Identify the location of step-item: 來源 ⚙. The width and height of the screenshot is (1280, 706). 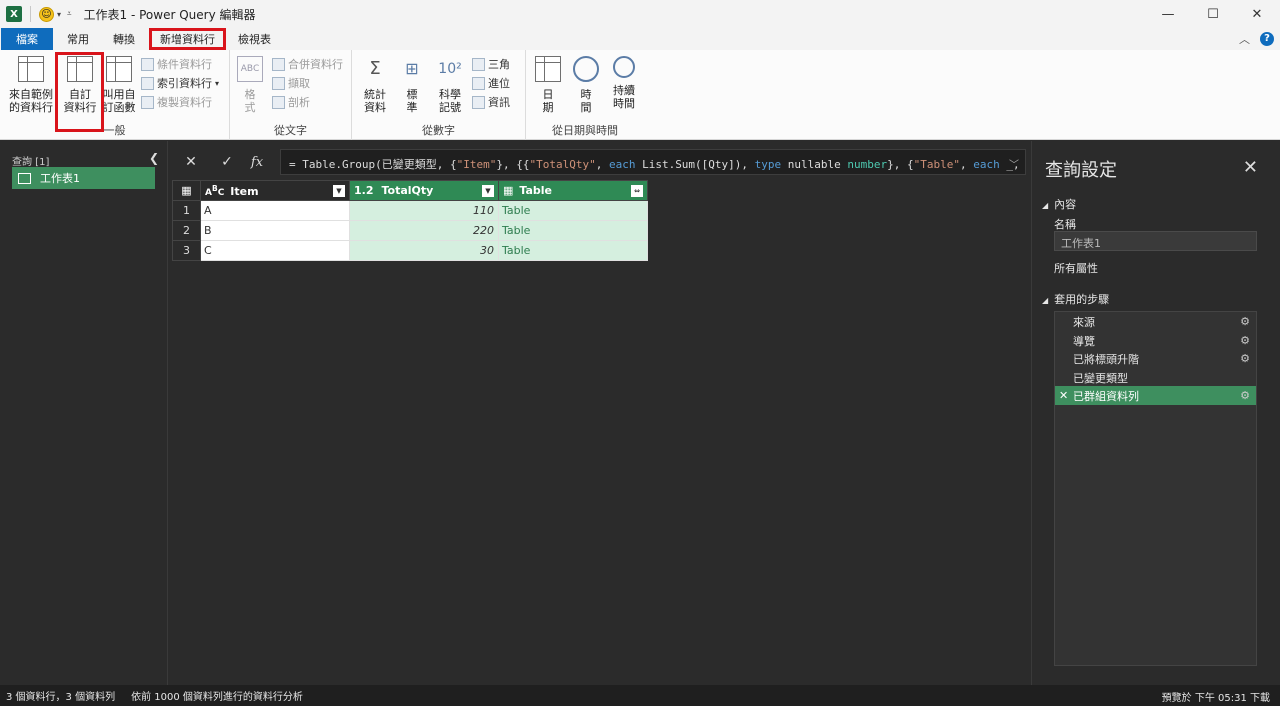
(1155, 321).